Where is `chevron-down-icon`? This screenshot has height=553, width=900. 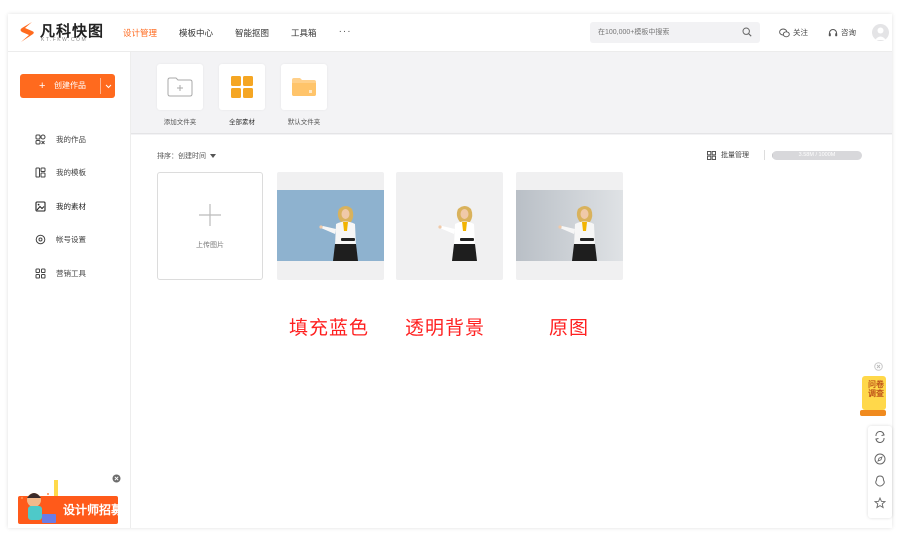 chevron-down-icon is located at coordinates (108, 86).